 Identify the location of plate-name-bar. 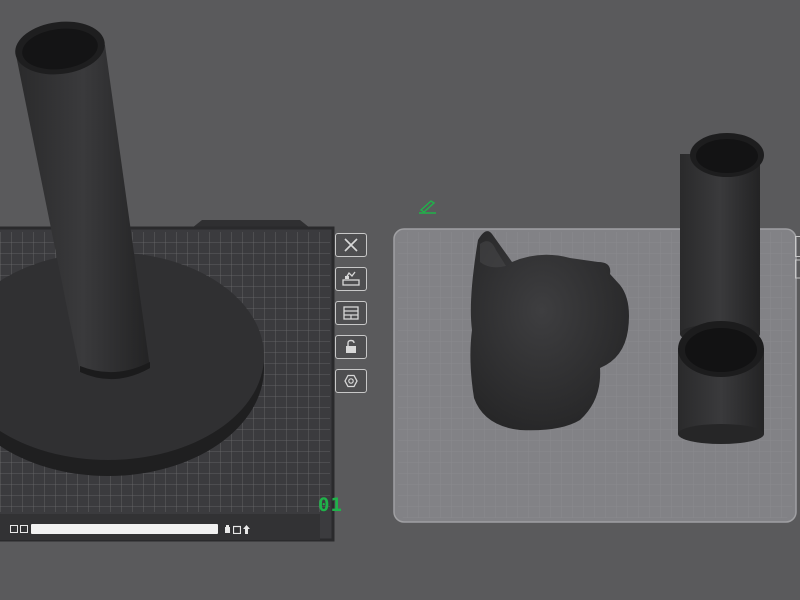
(130, 529).